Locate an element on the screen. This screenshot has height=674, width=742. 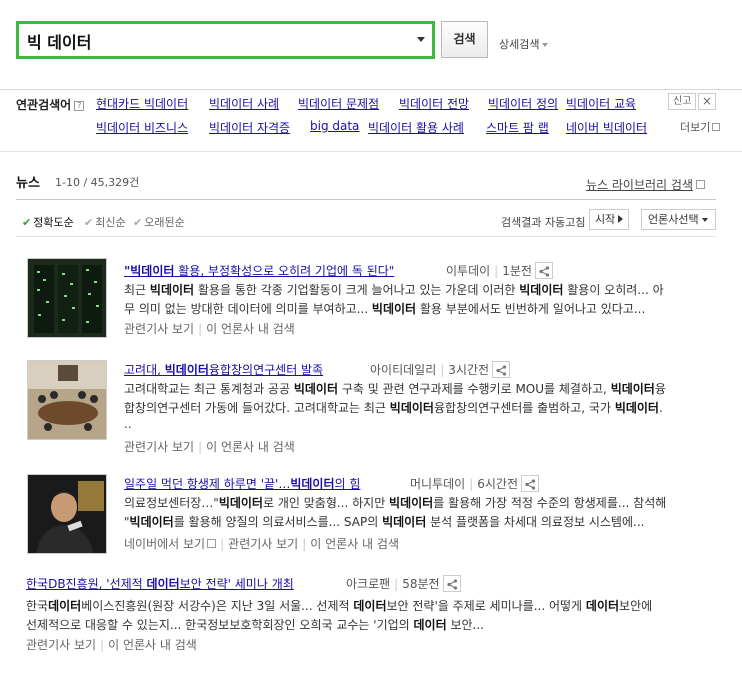
sort-latest: ✔ 최신순 is located at coordinates (105, 222).